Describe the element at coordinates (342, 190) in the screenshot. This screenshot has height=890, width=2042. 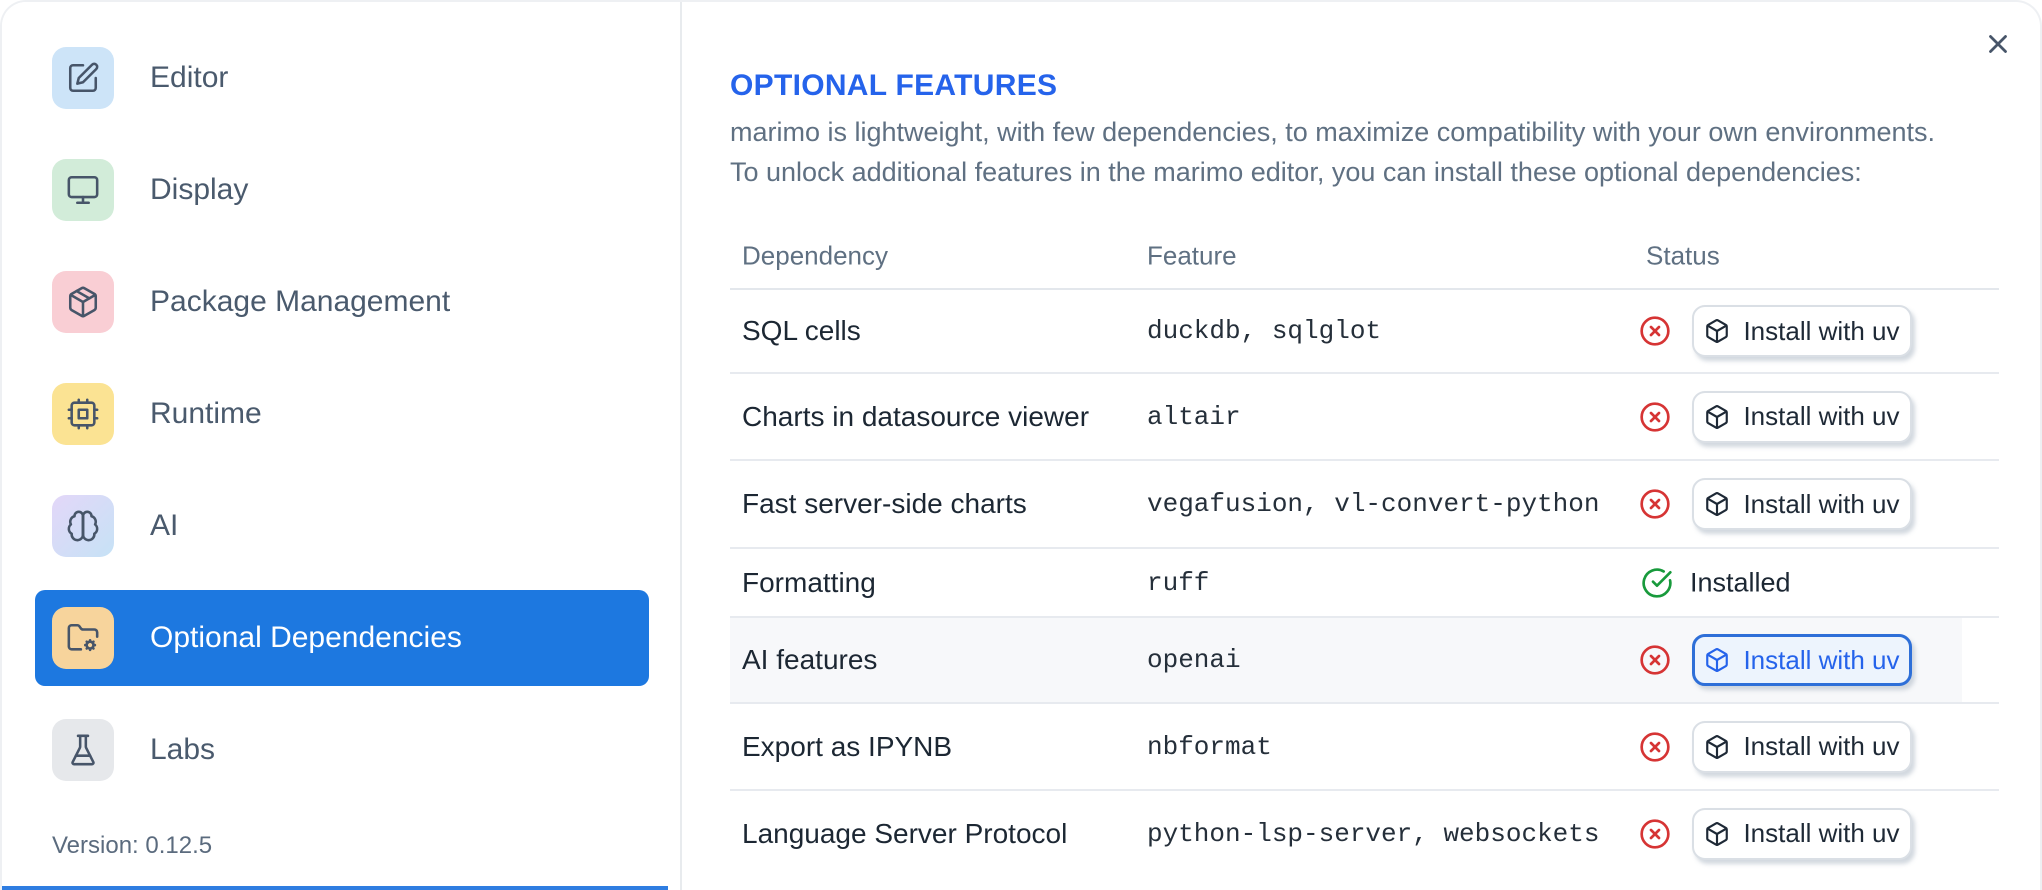
I see `sidebar-item-display: Display` at that location.